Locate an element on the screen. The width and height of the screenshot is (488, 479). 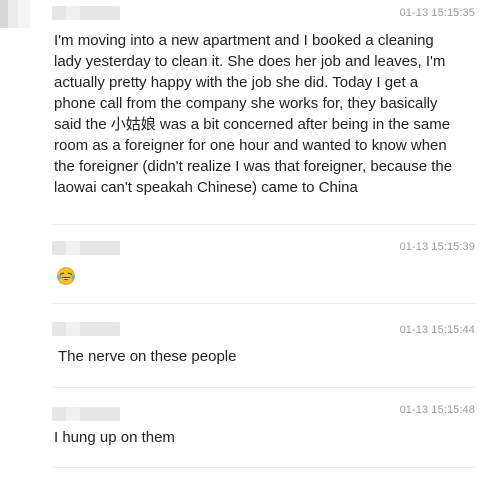
comment-timestamp: 01-13 15:15:39 is located at coordinates (437, 247).